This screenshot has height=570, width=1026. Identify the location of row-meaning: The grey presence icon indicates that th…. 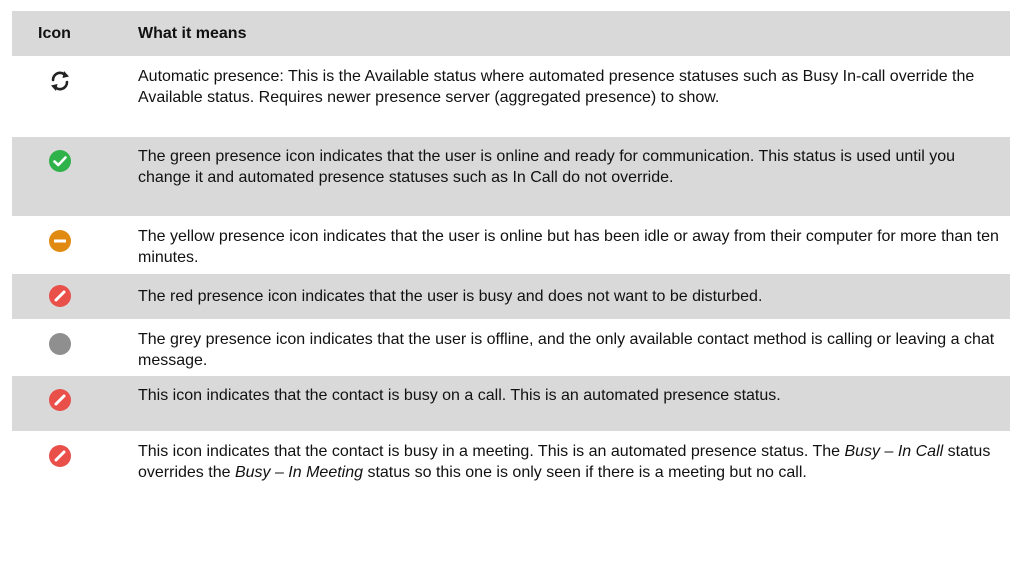
(566, 350).